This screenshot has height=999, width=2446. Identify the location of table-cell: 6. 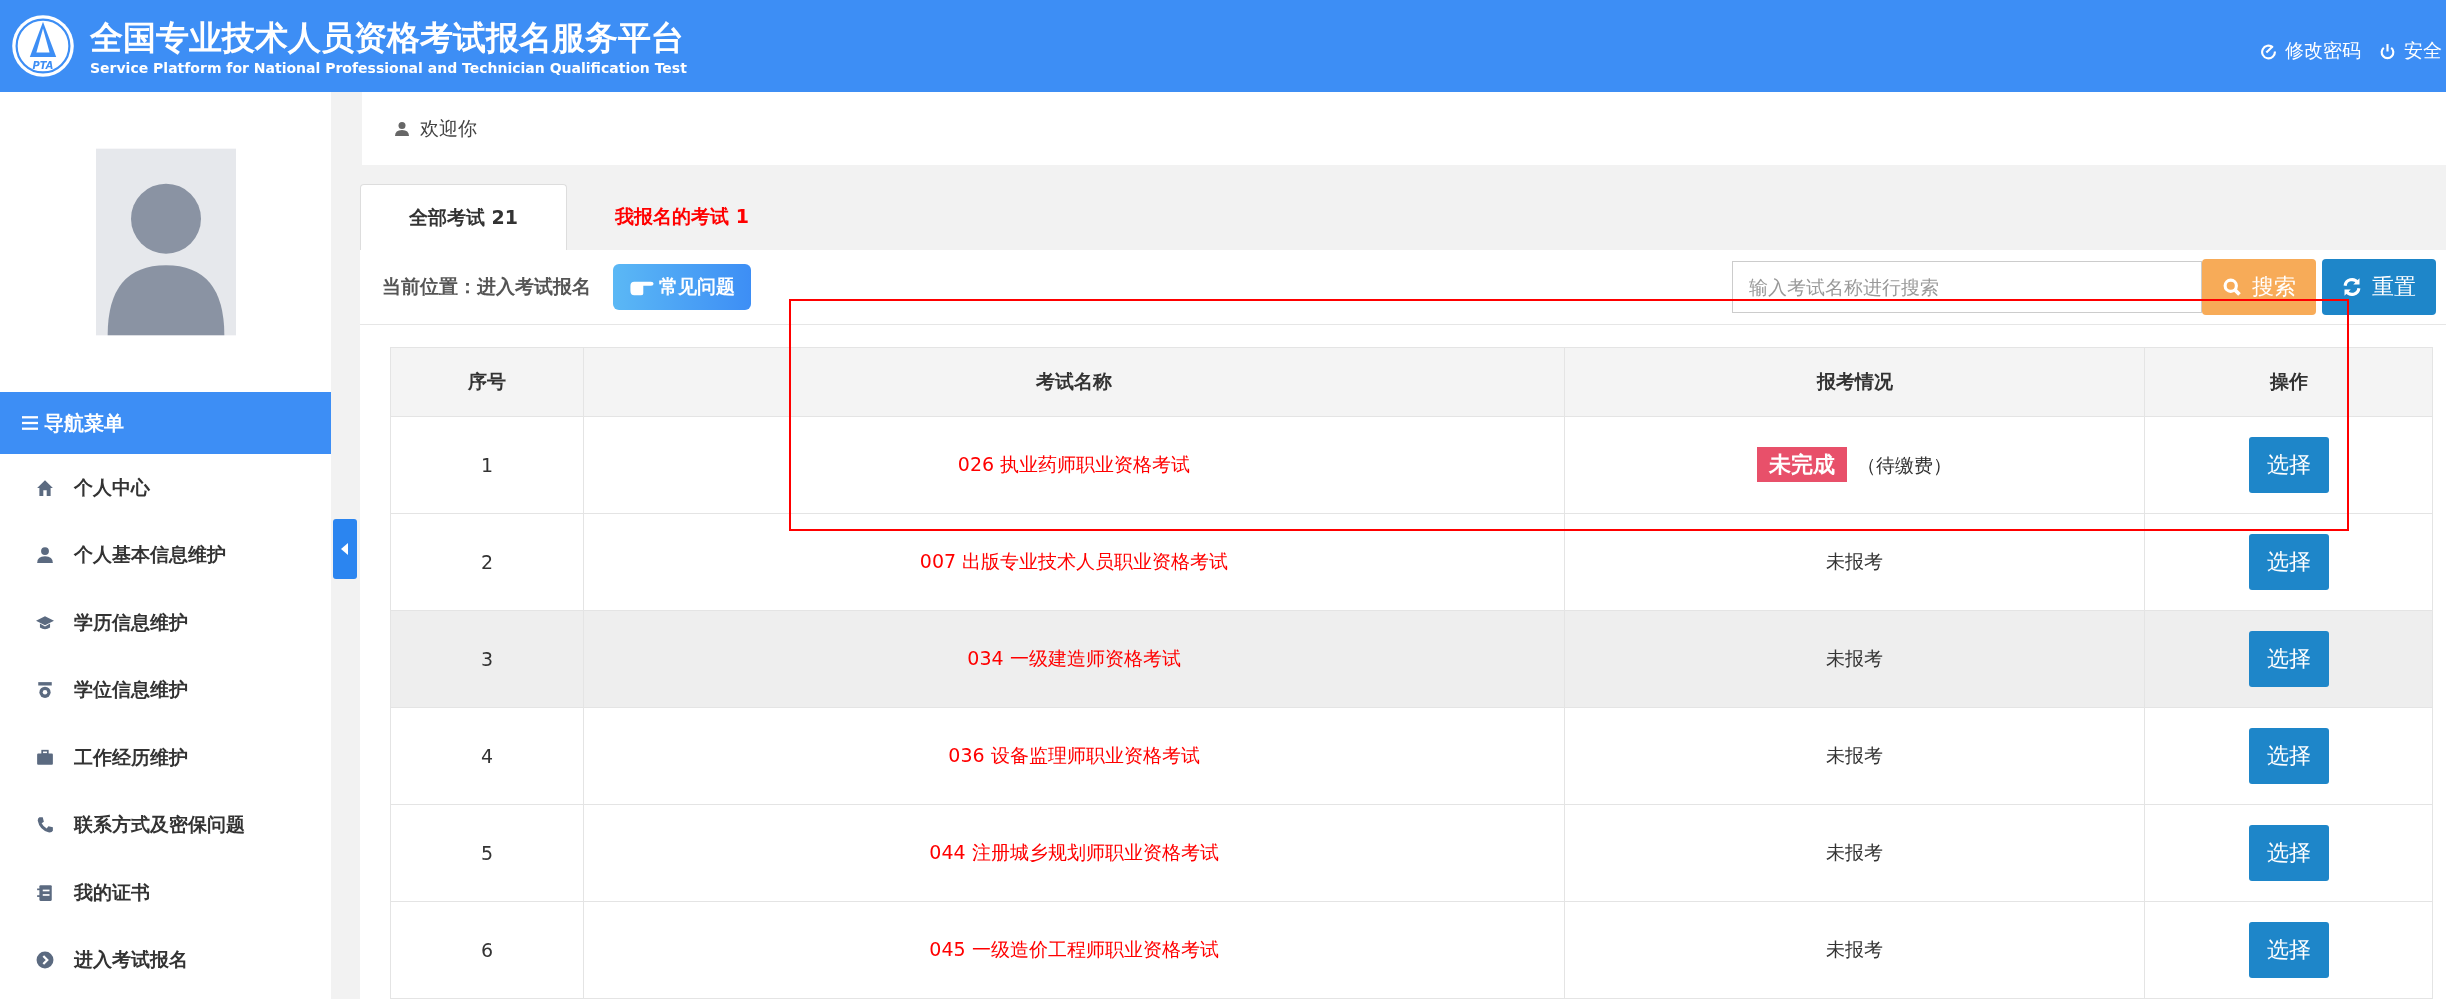
(487, 950).